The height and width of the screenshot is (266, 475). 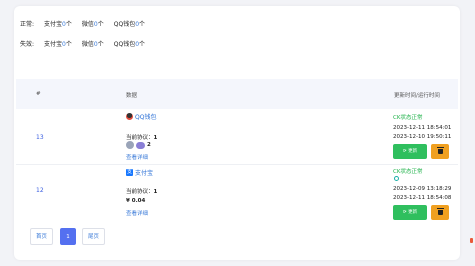 I want to click on row-channel-label: 支付宝, so click(x=144, y=173).